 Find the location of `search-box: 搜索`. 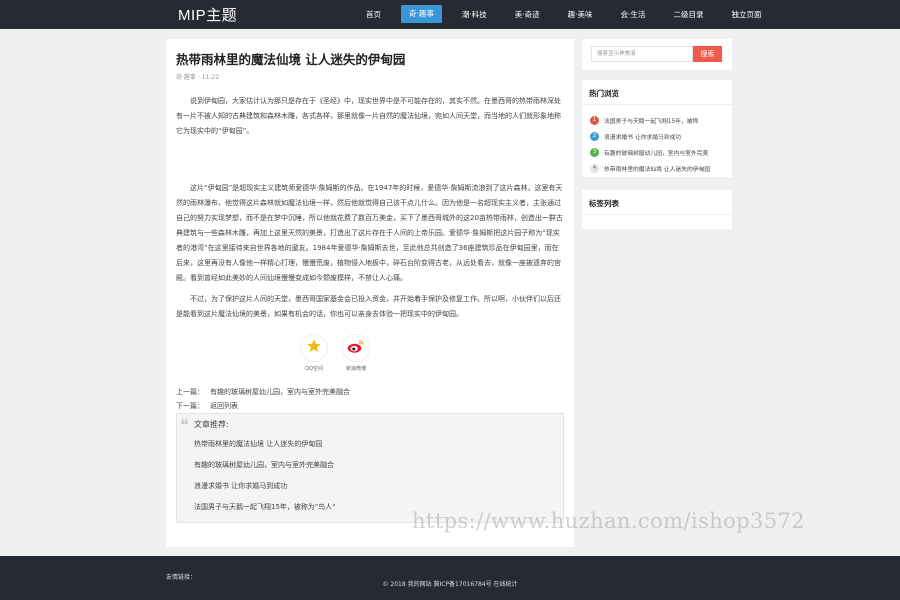

search-box: 搜索 is located at coordinates (657, 54).